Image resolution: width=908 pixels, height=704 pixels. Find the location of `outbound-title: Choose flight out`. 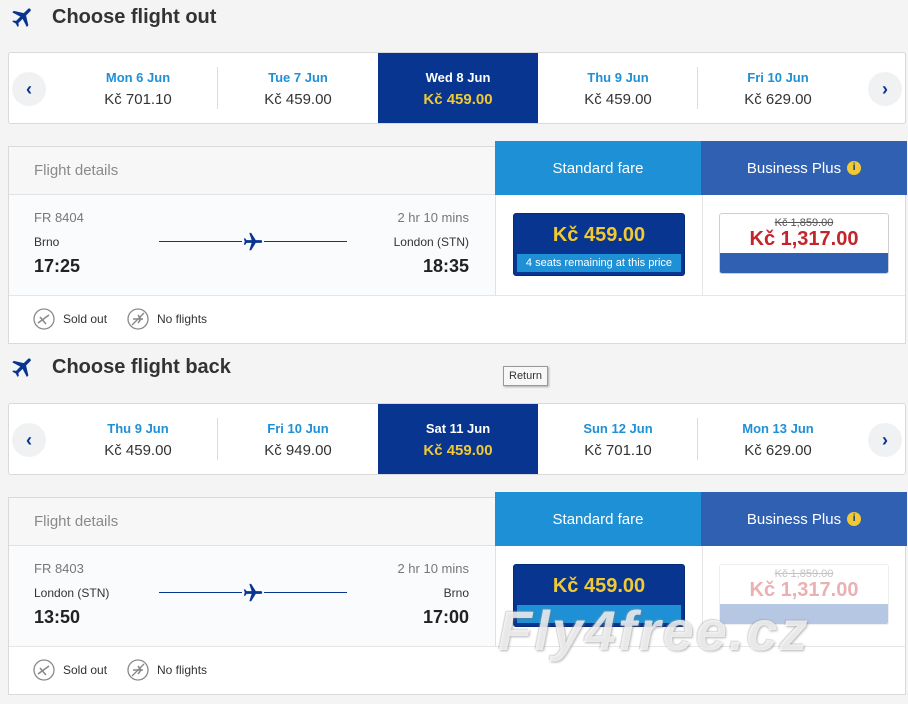

outbound-title: Choose flight out is located at coordinates (113, 17).